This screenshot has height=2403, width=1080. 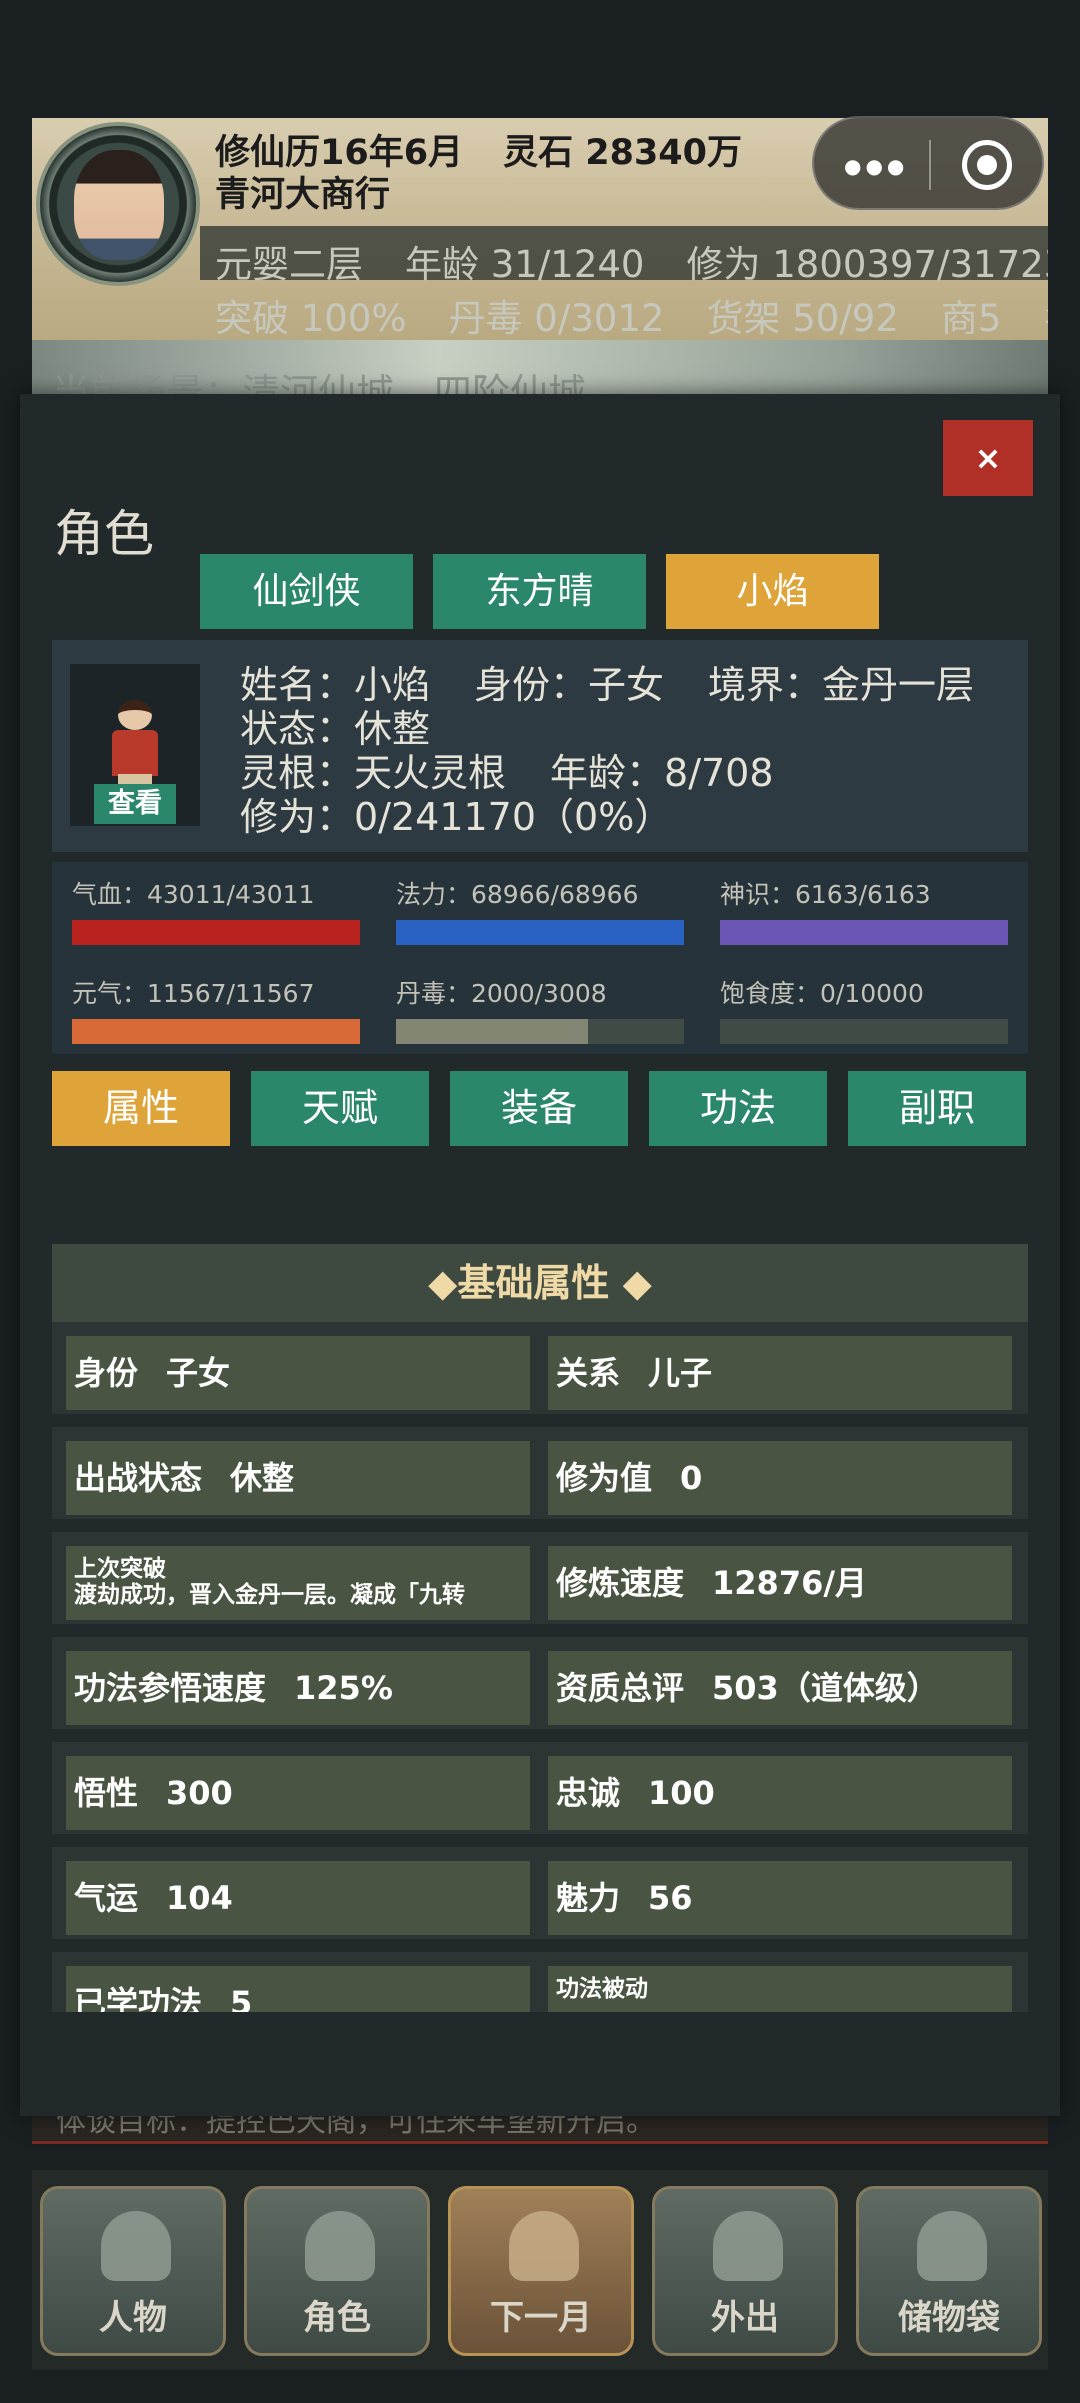 I want to click on avatar-portrait-icon, so click(x=119, y=205).